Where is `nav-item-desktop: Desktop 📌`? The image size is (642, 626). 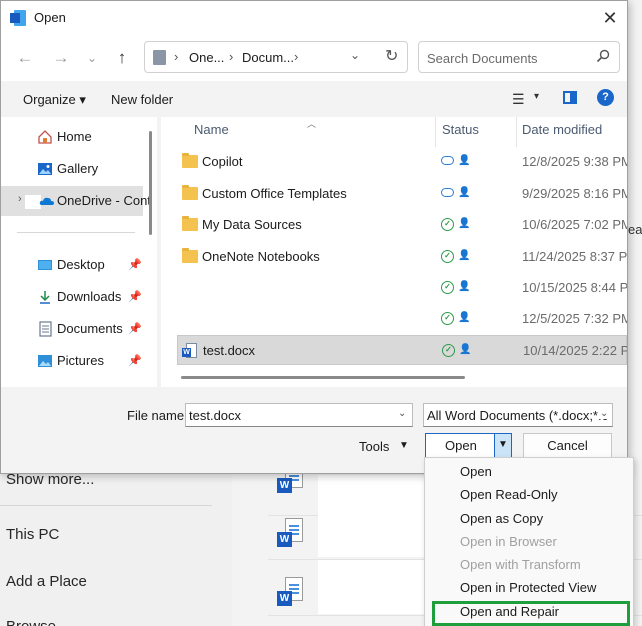
nav-item-desktop: Desktop 📌 is located at coordinates (72, 265).